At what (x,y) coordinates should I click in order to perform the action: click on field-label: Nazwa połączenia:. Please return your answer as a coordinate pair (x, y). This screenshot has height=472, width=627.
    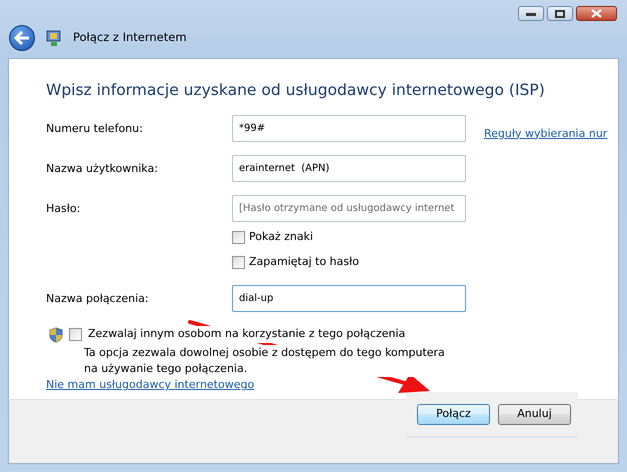
    Looking at the image, I should click on (98, 298).